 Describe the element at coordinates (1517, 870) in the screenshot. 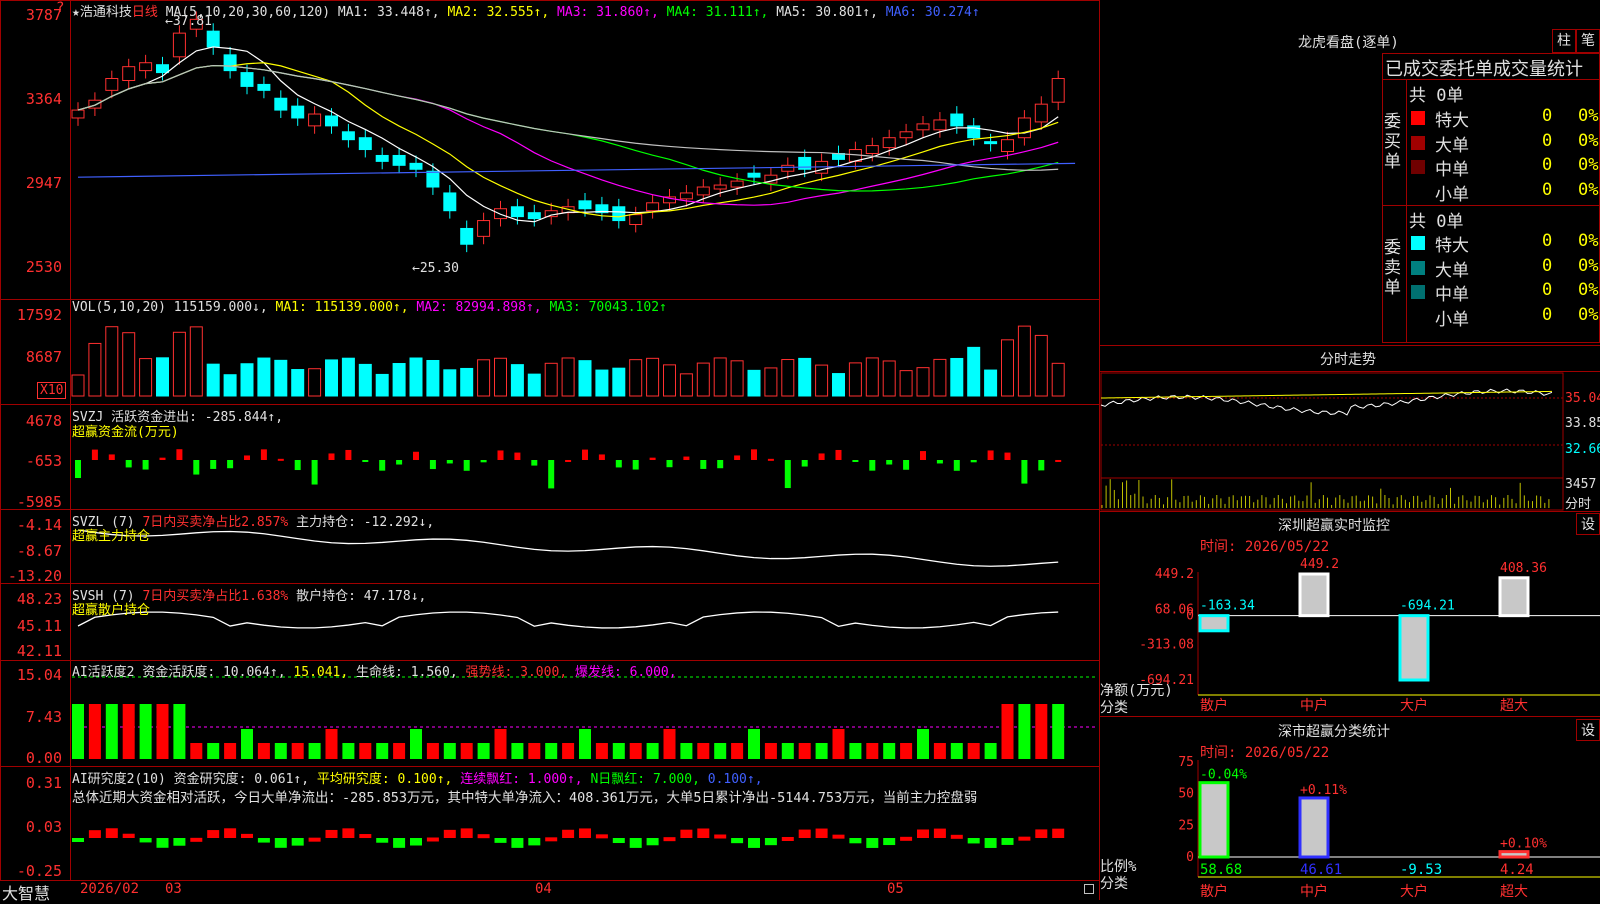

I see `value-label: 4.24` at that location.